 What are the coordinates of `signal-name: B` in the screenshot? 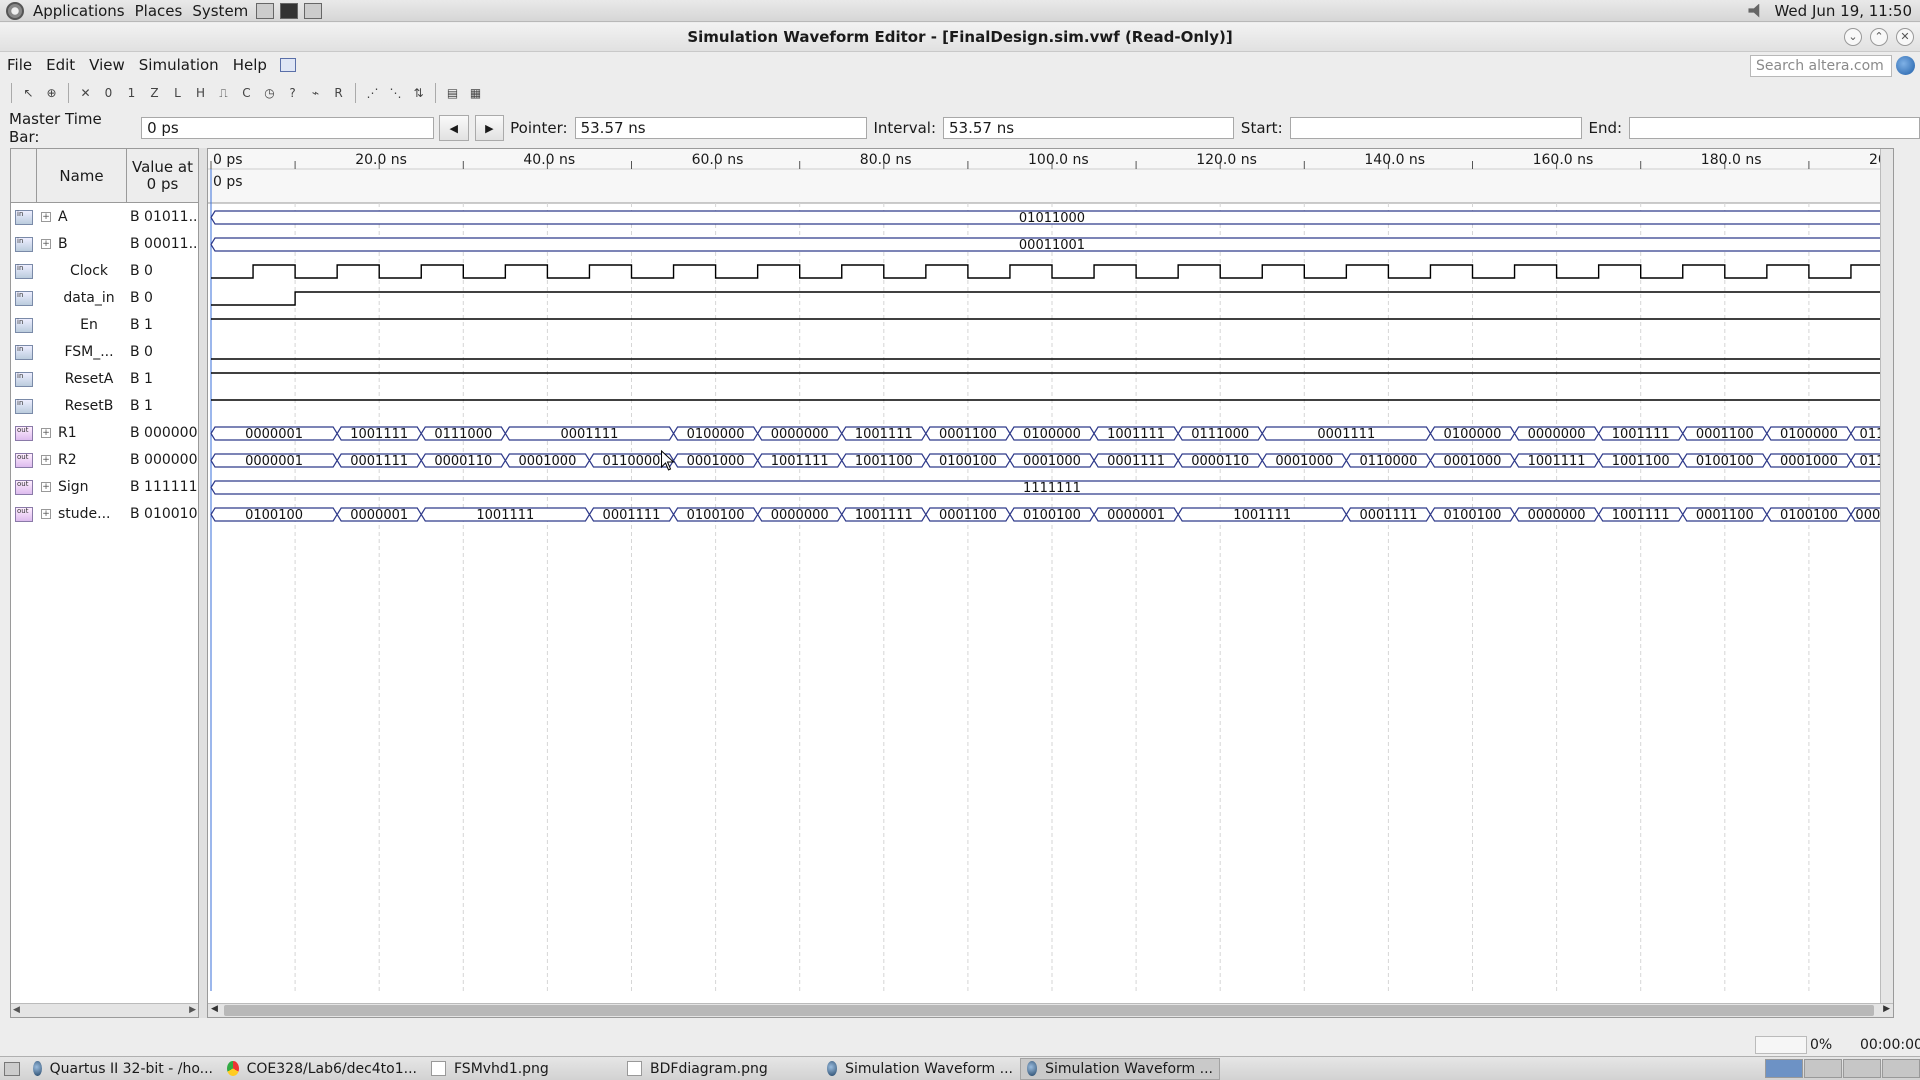 It's located at (94, 244).